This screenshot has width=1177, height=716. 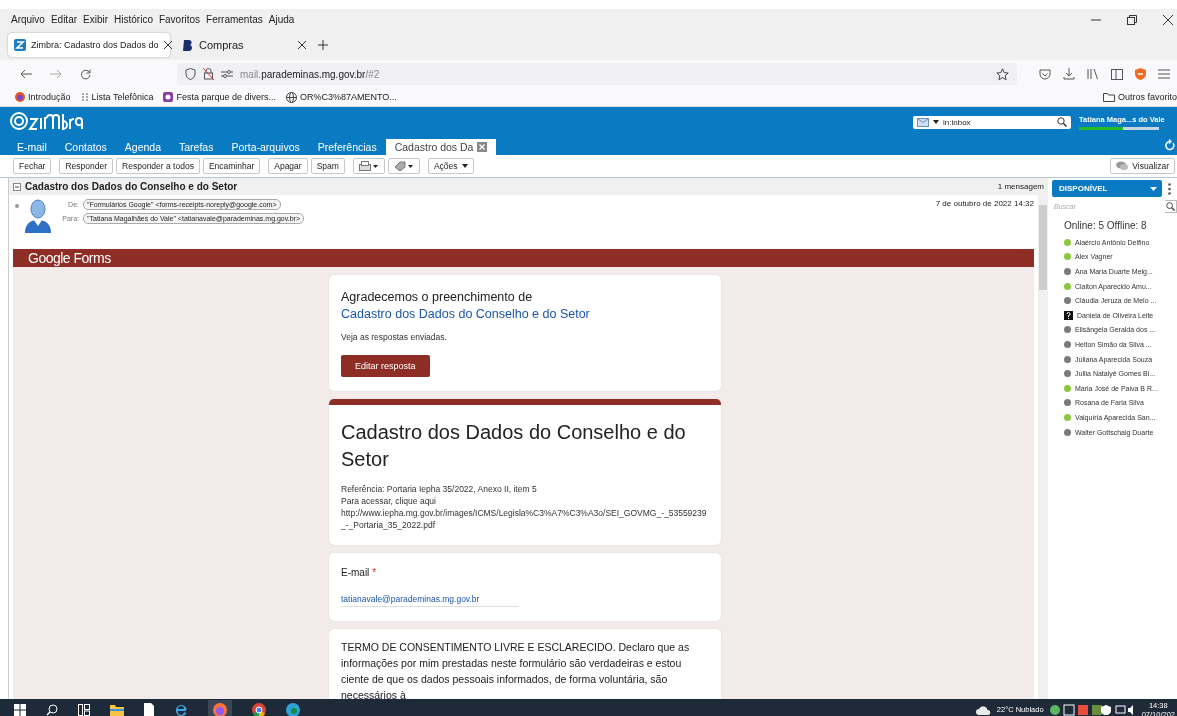 What do you see at coordinates (196, 147) in the screenshot?
I see `app-tab: Tarefas` at bounding box center [196, 147].